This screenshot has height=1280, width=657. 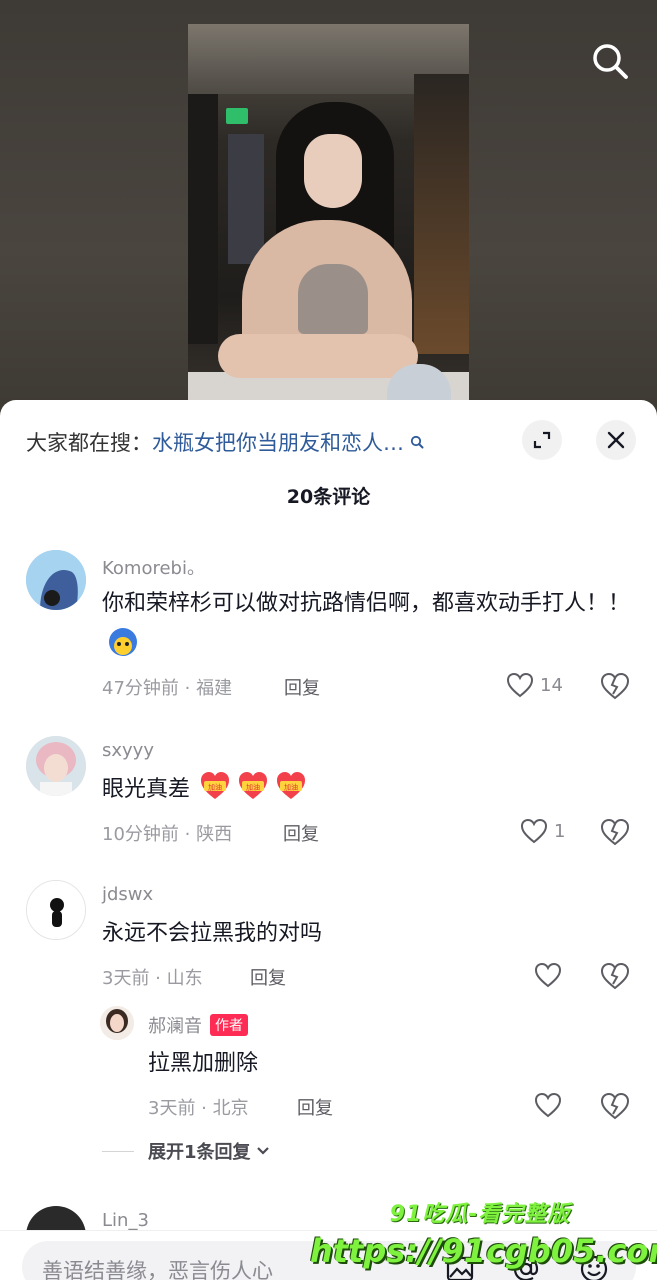 What do you see at coordinates (229, 1025) in the screenshot?
I see `author-badge: 作者` at bounding box center [229, 1025].